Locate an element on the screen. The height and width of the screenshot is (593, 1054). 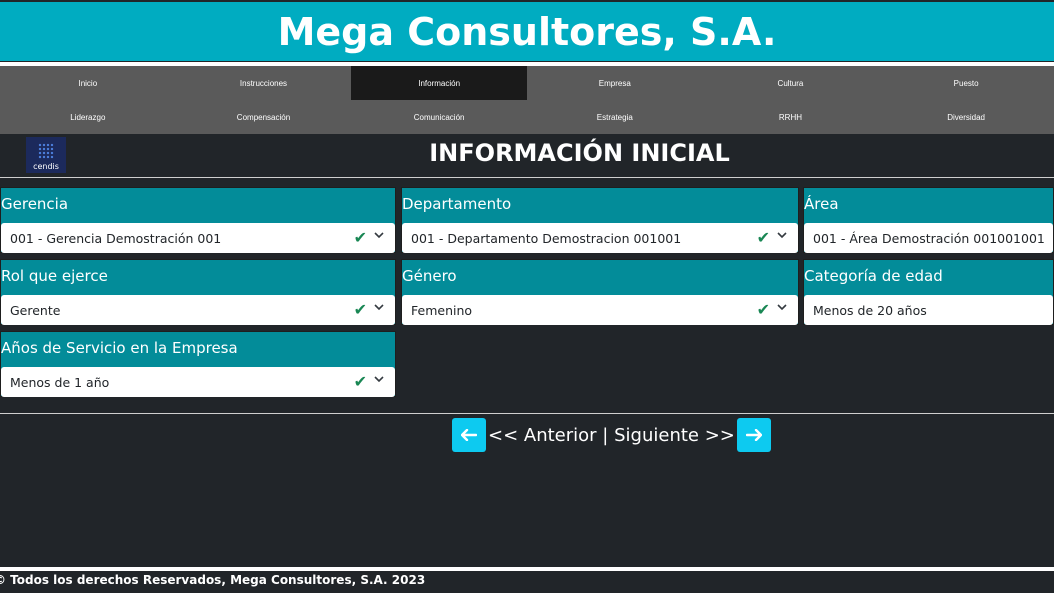
nav-item-rrhh: RRHH is located at coordinates (791, 117).